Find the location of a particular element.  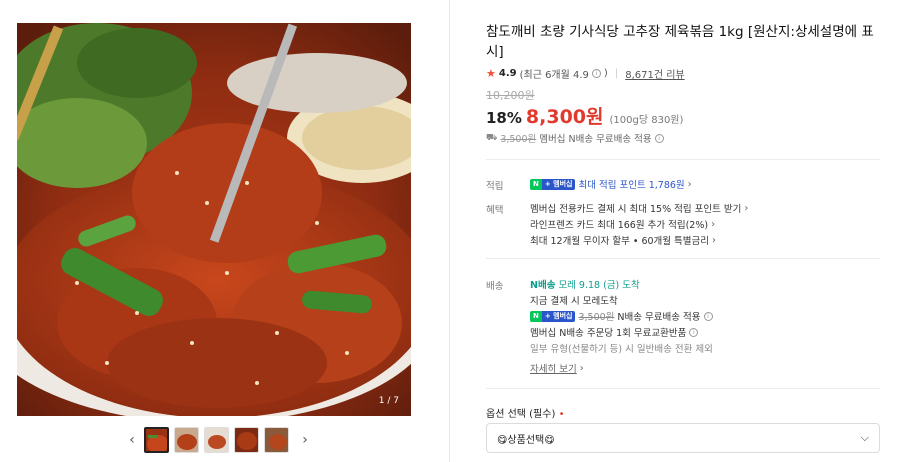

delivery-free-text: N배송 무료배송 적용 is located at coordinates (659, 317).